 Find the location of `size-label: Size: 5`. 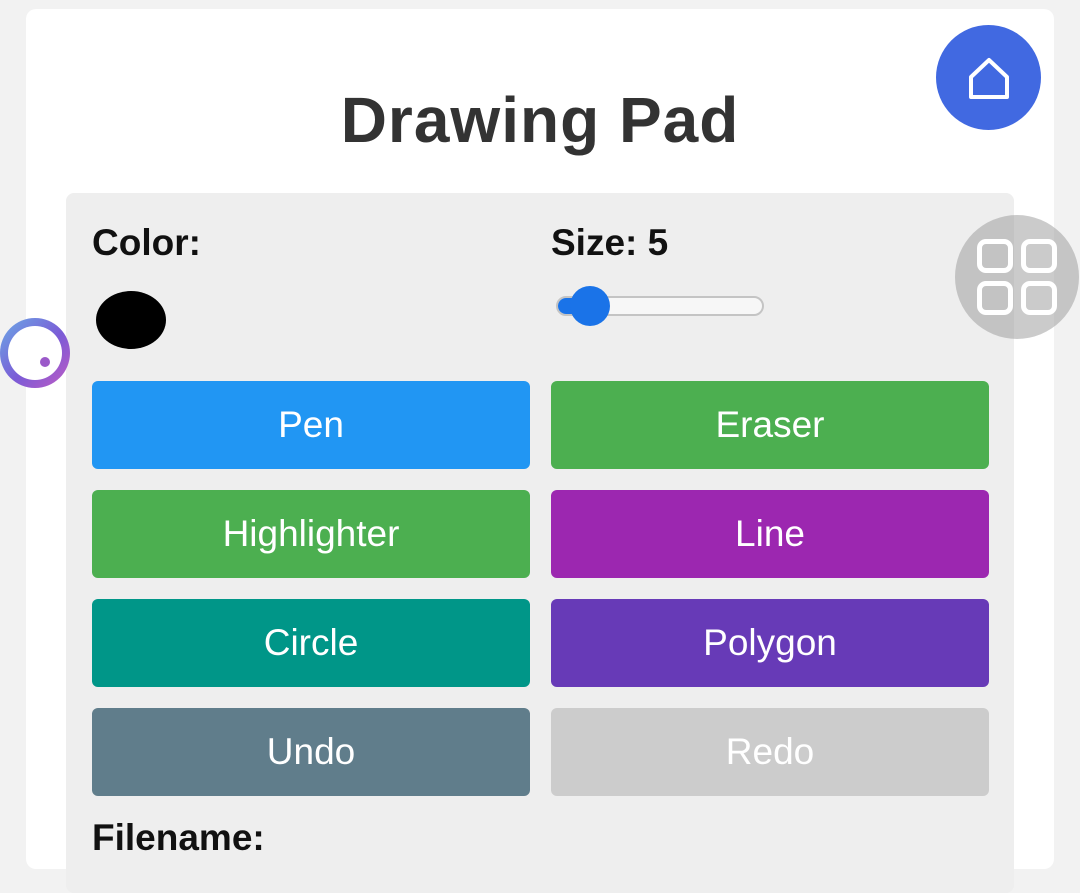

size-label: Size: 5 is located at coordinates (610, 242).